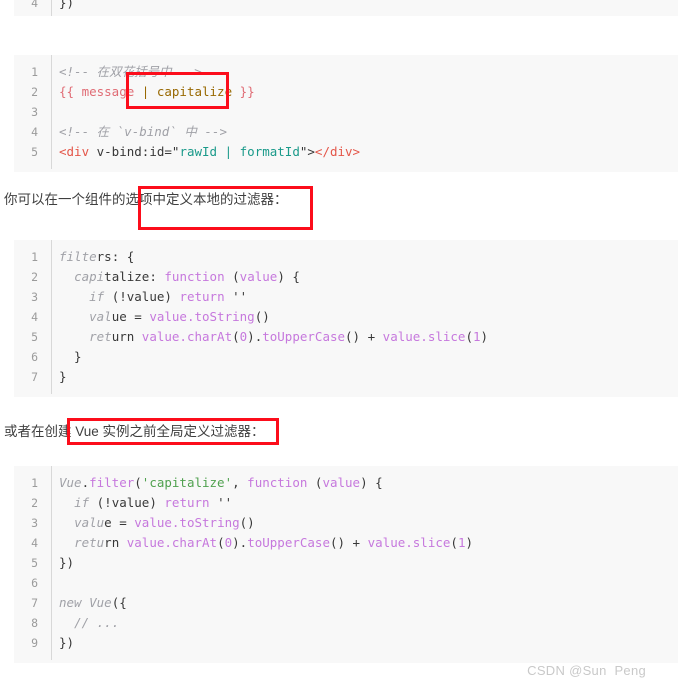 The width and height of the screenshot is (678, 690). What do you see at coordinates (346, 132) in the screenshot?
I see `code-line: 4 <!-- 在 `v-bind` 中 -->` at bounding box center [346, 132].